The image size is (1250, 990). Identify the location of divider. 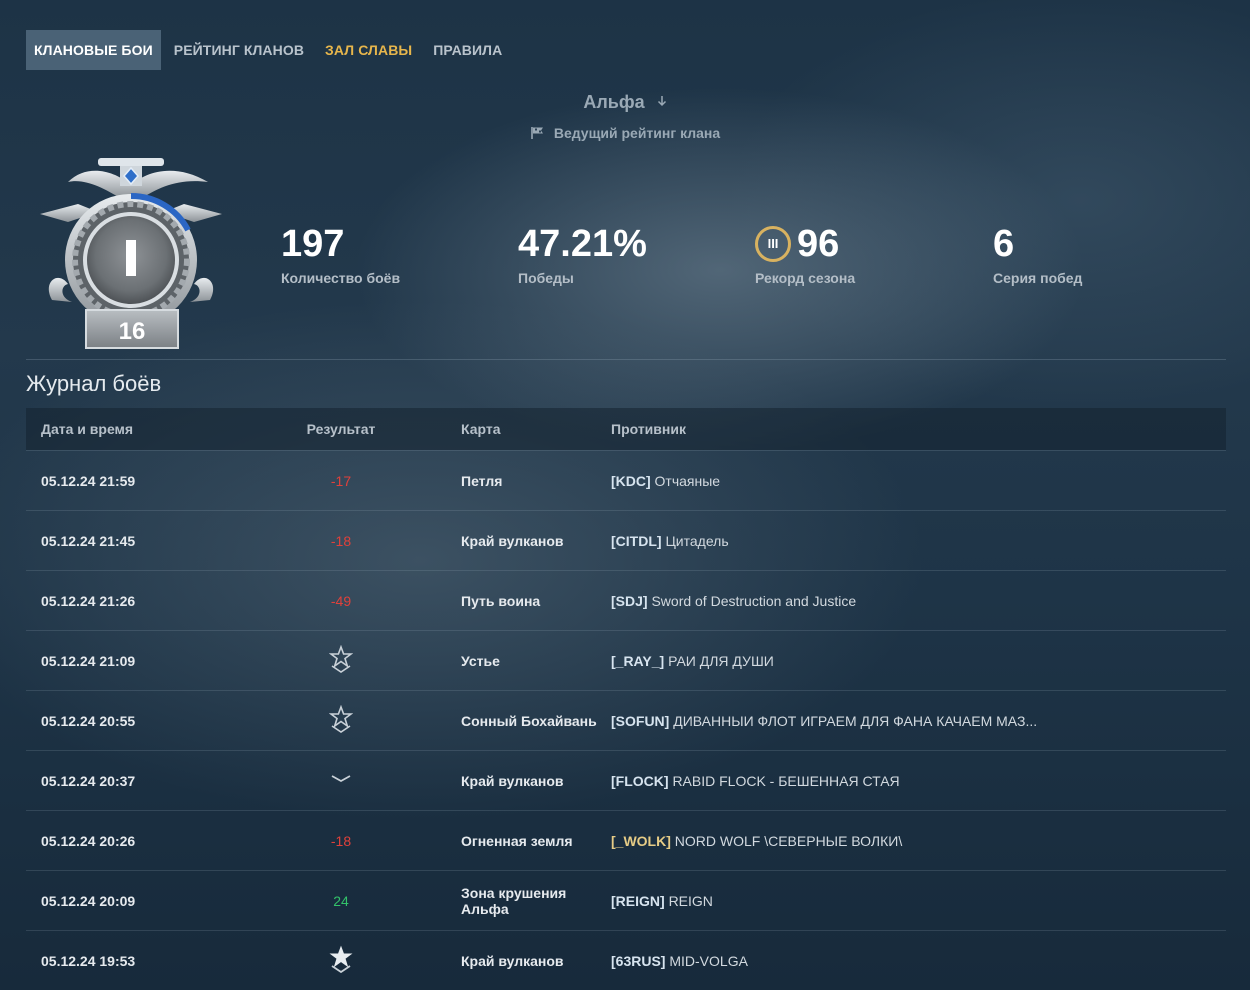
(626, 359).